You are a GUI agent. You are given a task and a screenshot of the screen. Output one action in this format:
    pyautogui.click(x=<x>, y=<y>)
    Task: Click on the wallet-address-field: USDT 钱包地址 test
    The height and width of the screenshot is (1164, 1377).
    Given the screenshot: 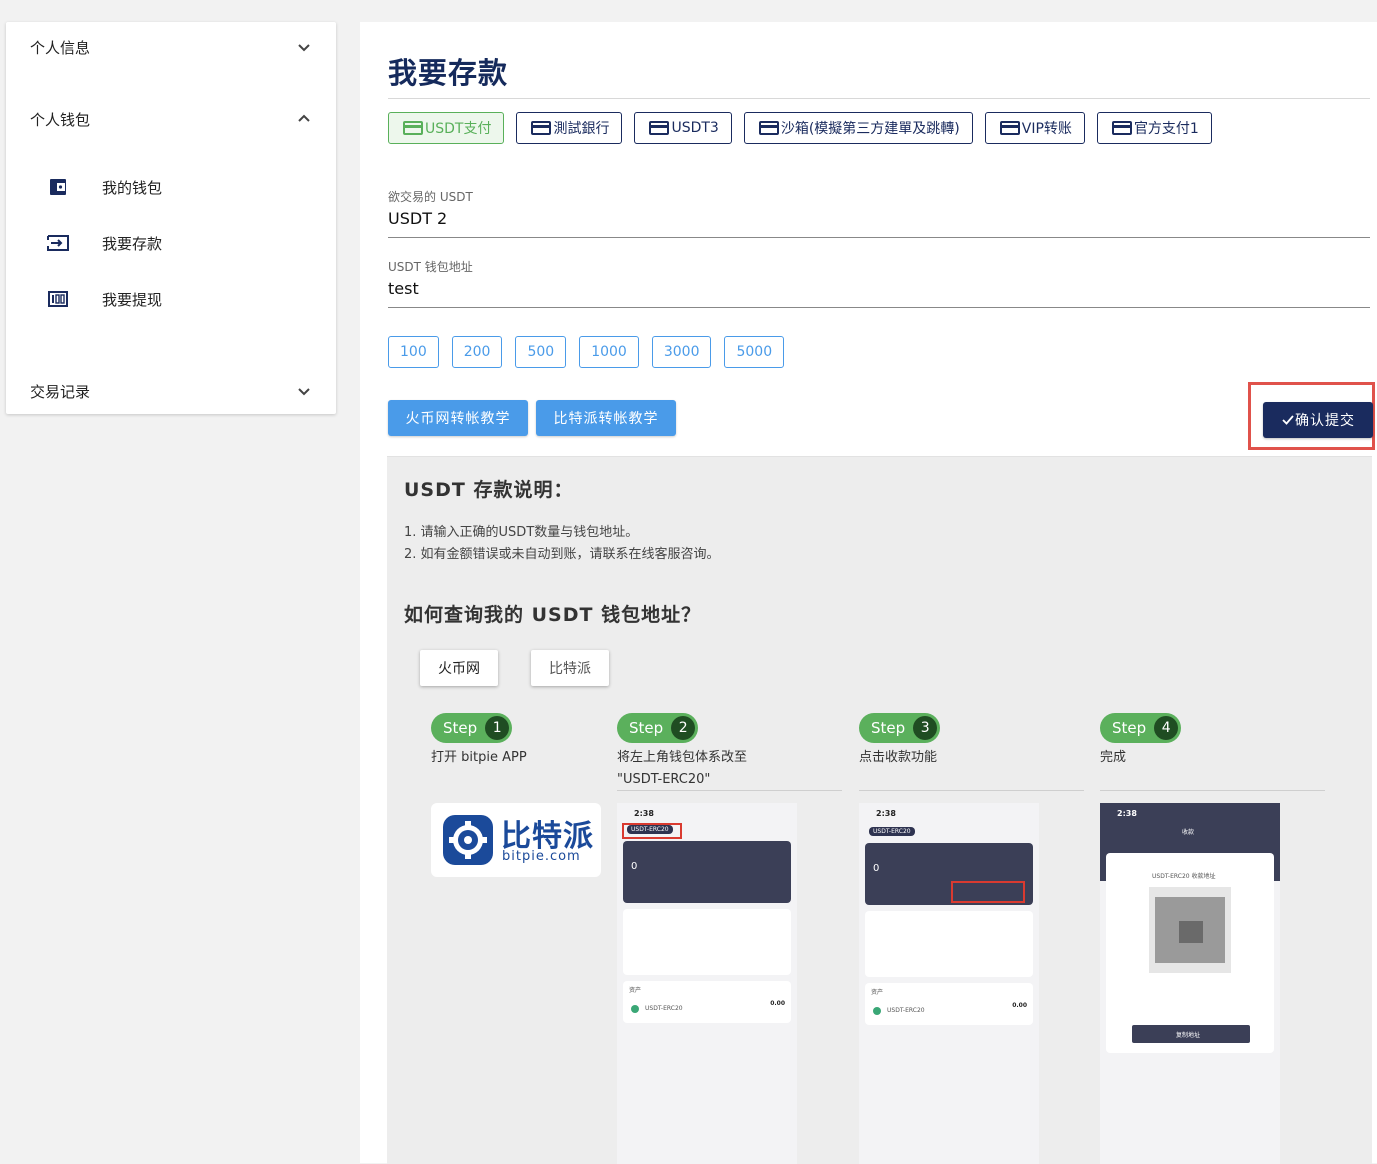 What is the action you would take?
    pyautogui.click(x=879, y=283)
    